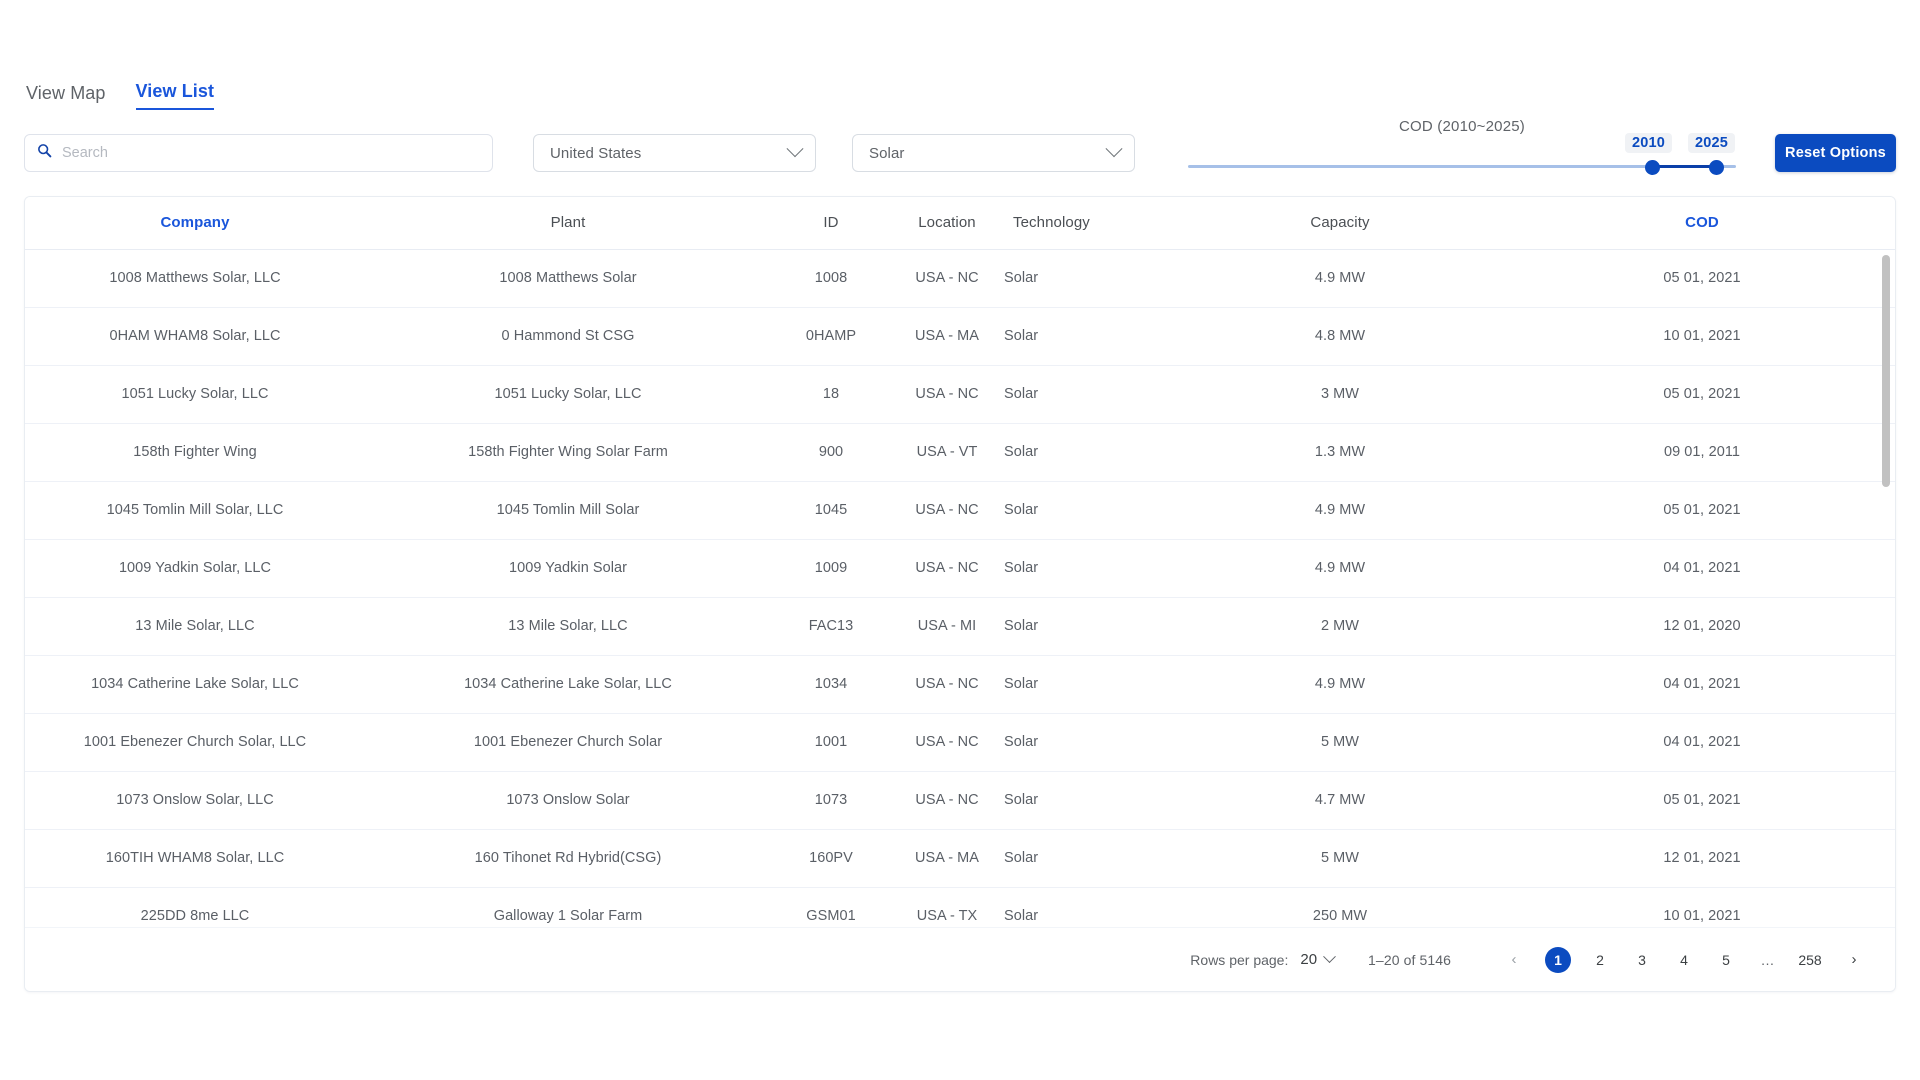  I want to click on slider-min-value: 2010, so click(1649, 143).